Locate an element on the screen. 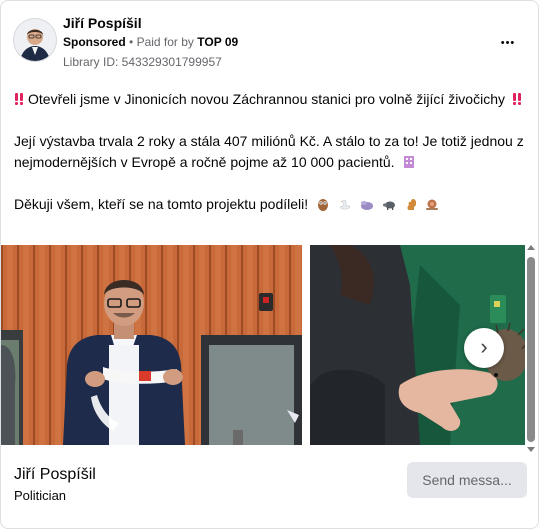  avatar is located at coordinates (35, 40).